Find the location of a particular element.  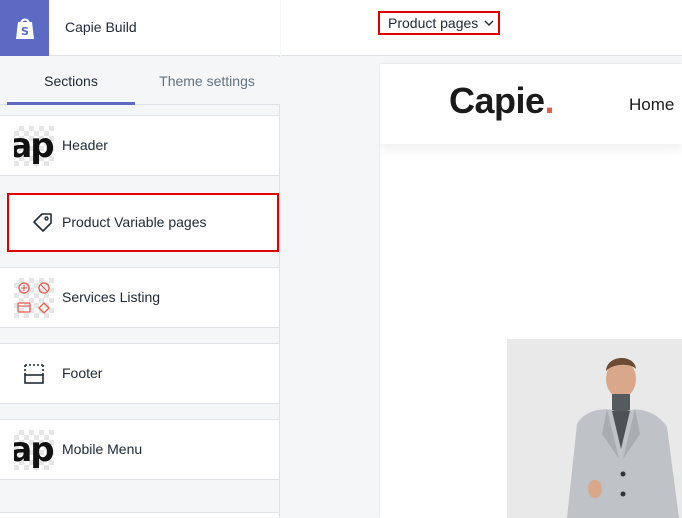

sidebar-topbar: S Capie Build is located at coordinates (140, 28).